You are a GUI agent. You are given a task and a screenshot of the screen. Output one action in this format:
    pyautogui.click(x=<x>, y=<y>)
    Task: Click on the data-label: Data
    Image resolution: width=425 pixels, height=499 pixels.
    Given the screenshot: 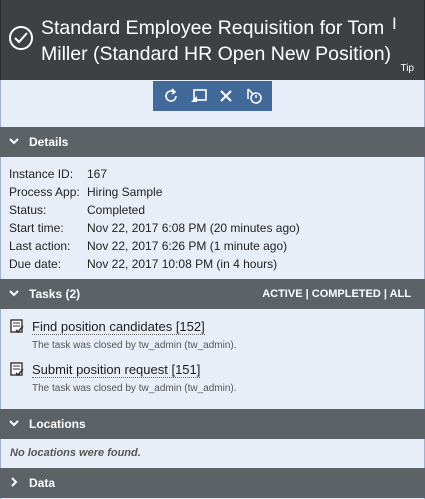 What is the action you would take?
    pyautogui.click(x=42, y=483)
    